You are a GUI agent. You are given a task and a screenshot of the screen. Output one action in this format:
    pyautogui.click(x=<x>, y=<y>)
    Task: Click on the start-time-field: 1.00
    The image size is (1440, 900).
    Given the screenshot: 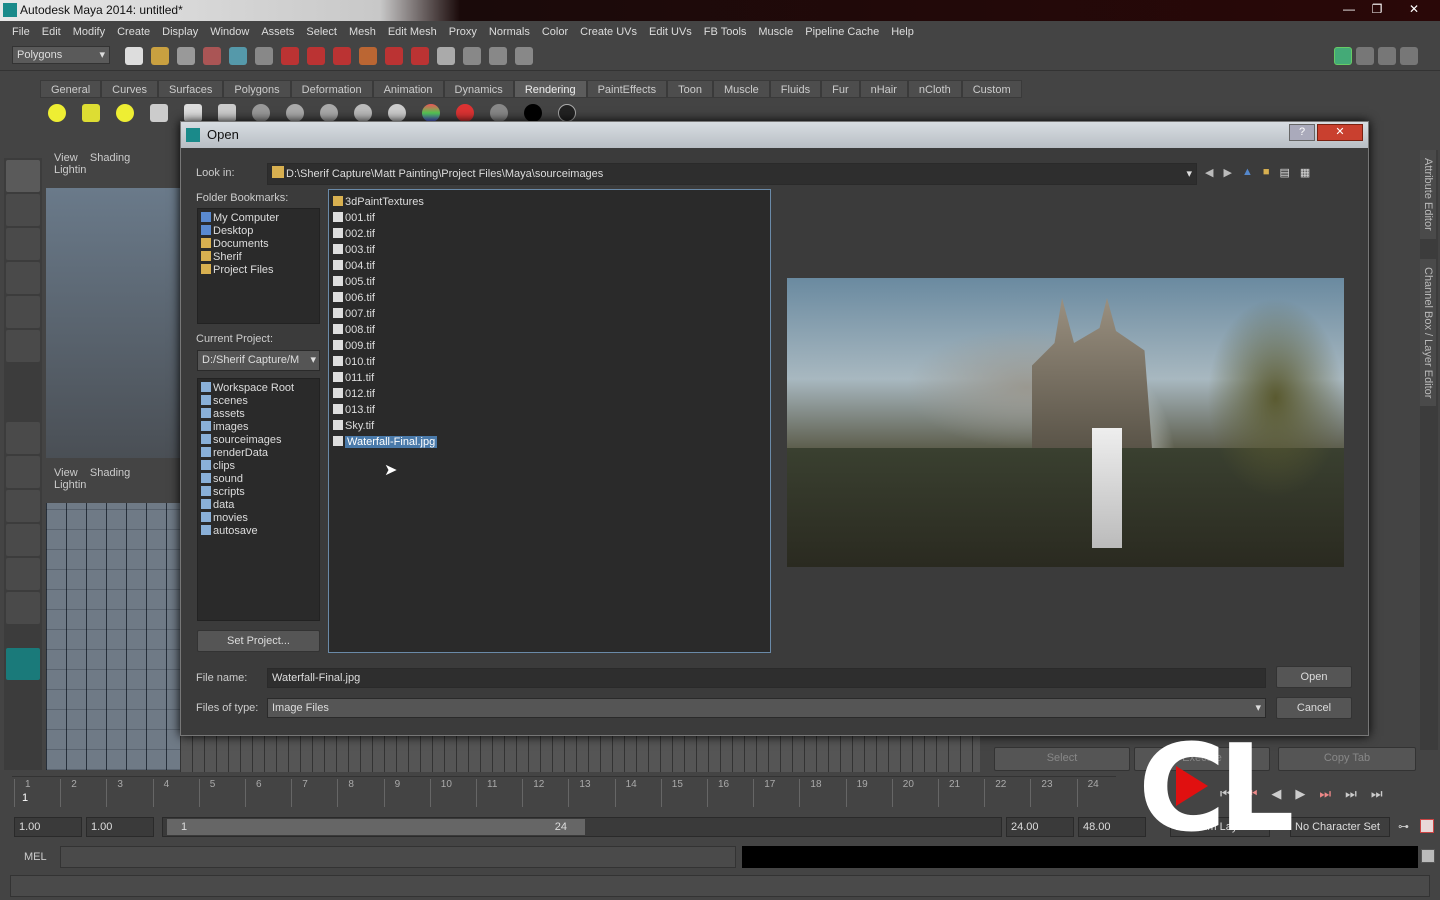 What is the action you would take?
    pyautogui.click(x=48, y=827)
    